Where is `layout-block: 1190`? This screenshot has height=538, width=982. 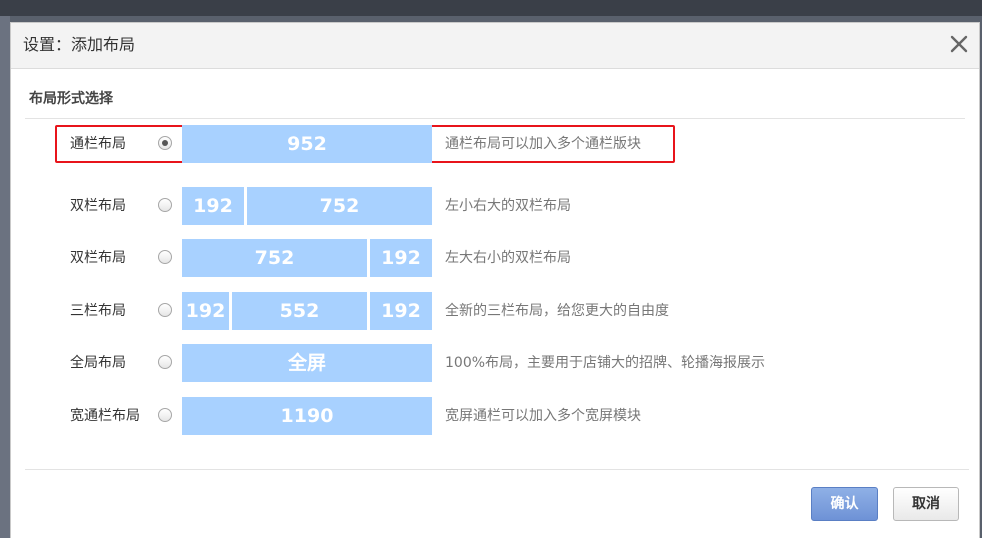
layout-block: 1190 is located at coordinates (307, 416).